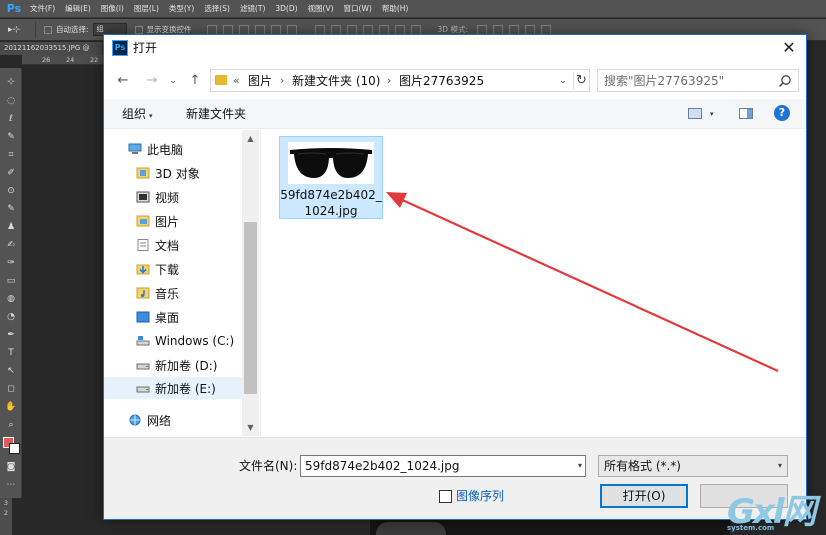 The height and width of the screenshot is (535, 826). What do you see at coordinates (11, 191) in the screenshot?
I see `healing-tool-icon: ⊙` at bounding box center [11, 191].